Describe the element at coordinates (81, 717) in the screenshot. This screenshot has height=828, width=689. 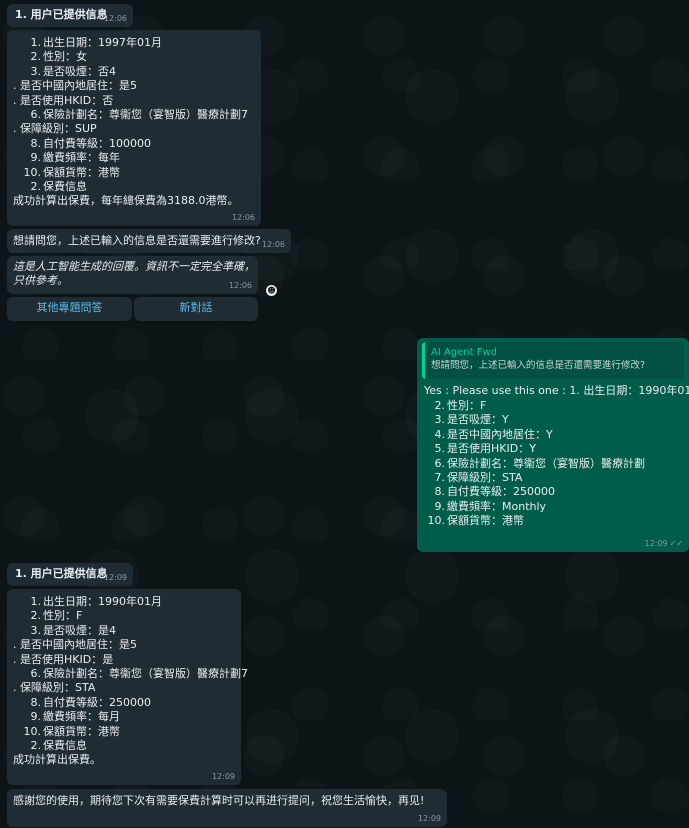
I see `list-item-text: 繳費頻率：每月` at that location.